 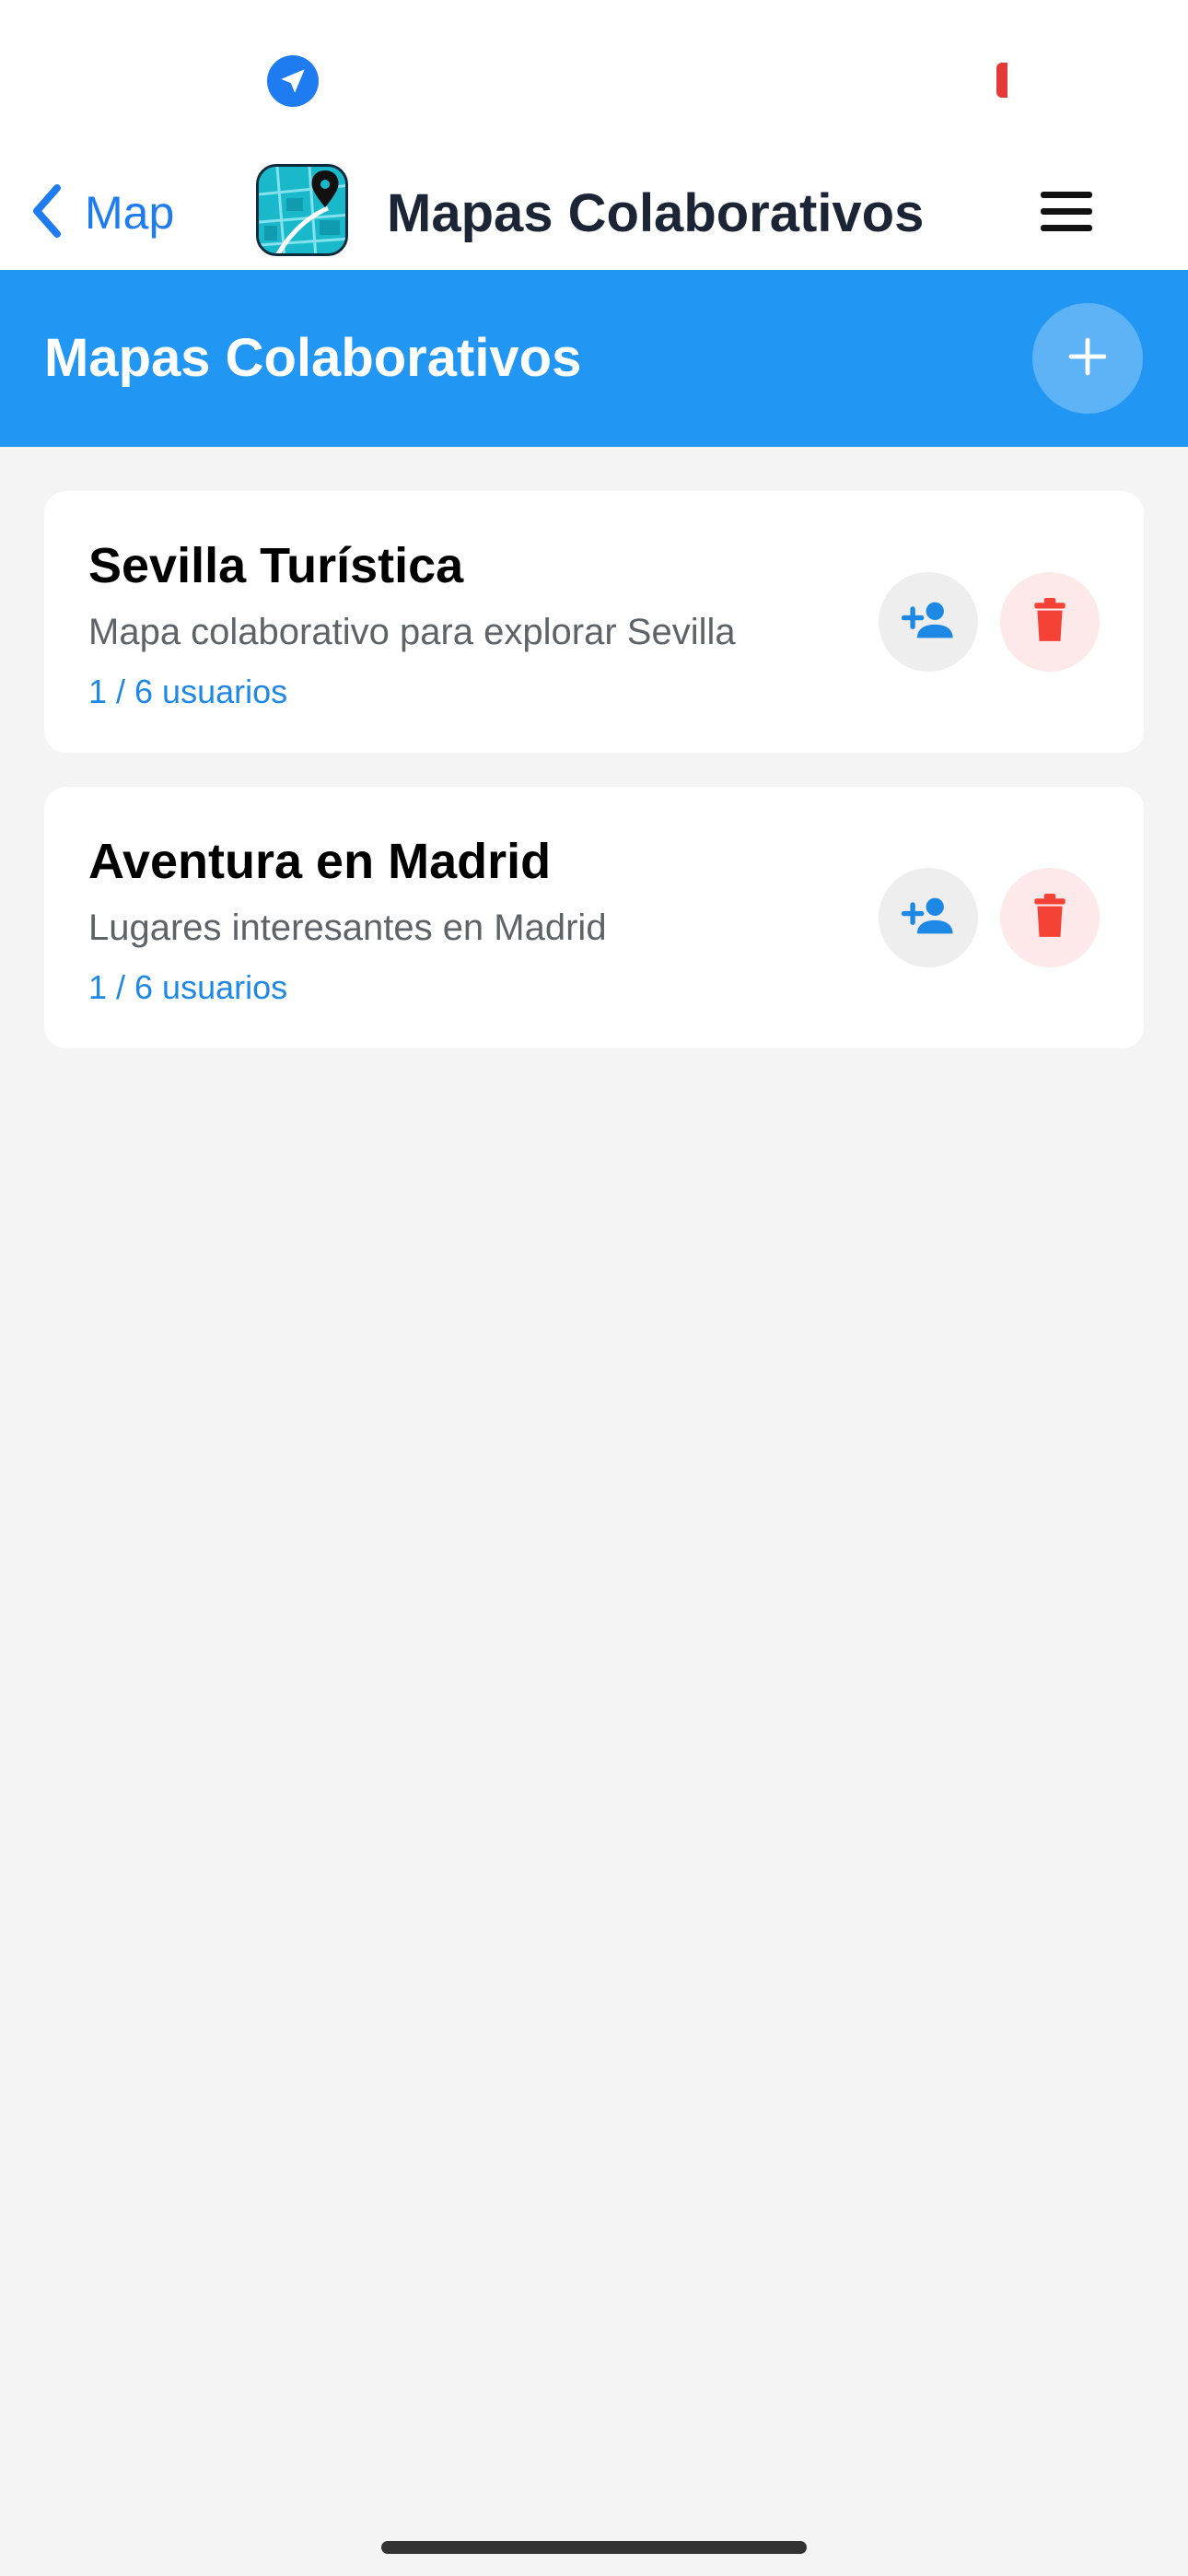 I want to click on location-arrow-icon, so click(x=293, y=81).